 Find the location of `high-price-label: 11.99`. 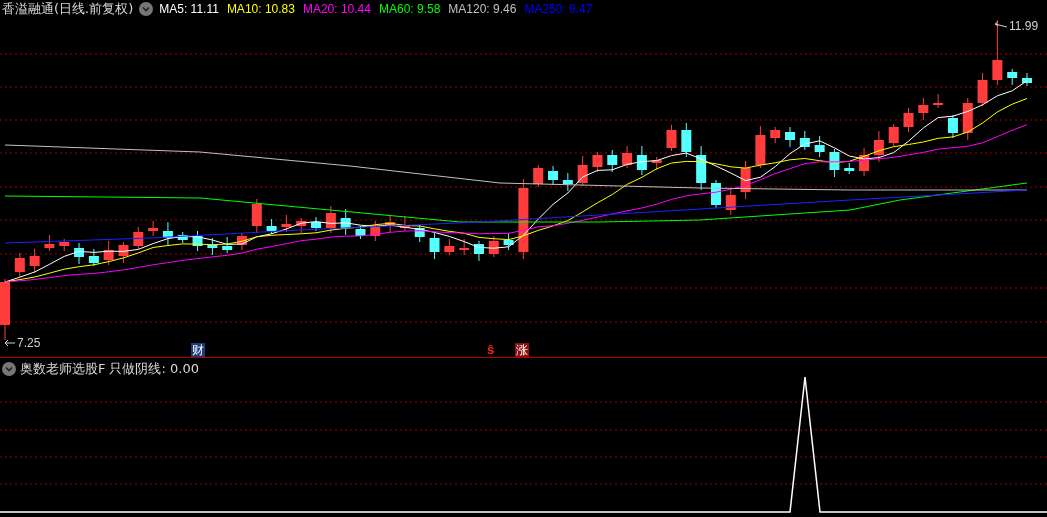

high-price-label: 11.99 is located at coordinates (1024, 26).